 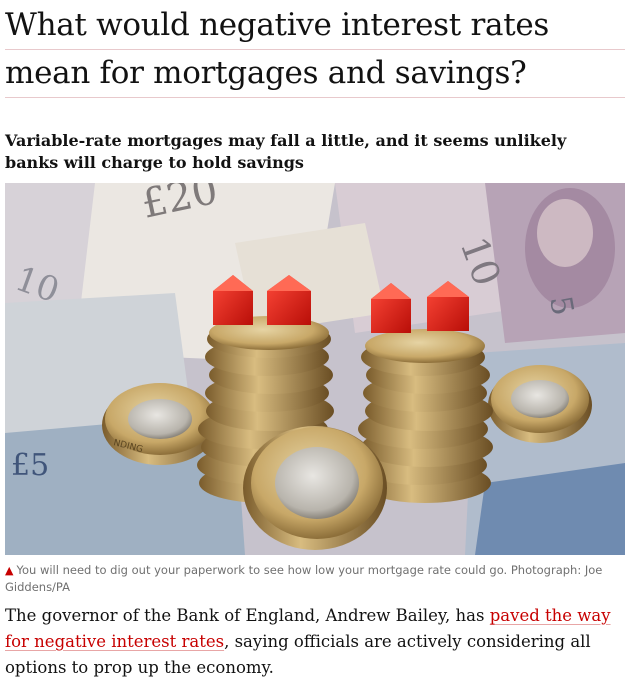 What do you see at coordinates (315, 74) in the screenshot?
I see `headline-line-2: mean for mortgages and savings?` at bounding box center [315, 74].